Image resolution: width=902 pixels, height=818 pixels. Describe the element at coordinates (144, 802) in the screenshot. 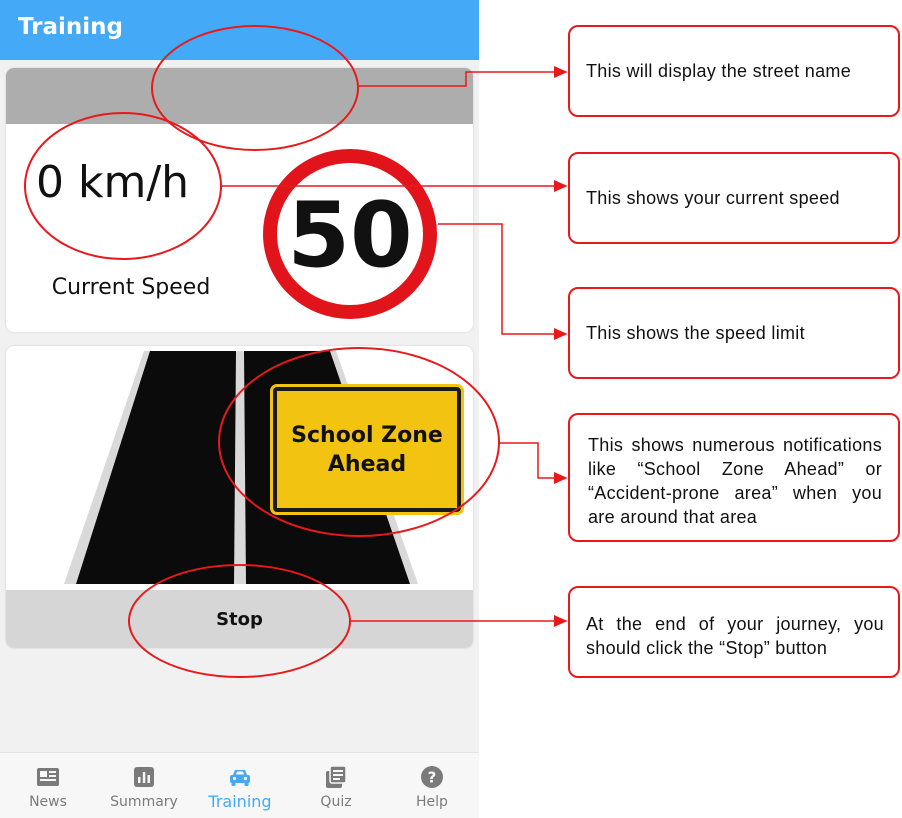

I see `nav-label-summary: Summary` at that location.